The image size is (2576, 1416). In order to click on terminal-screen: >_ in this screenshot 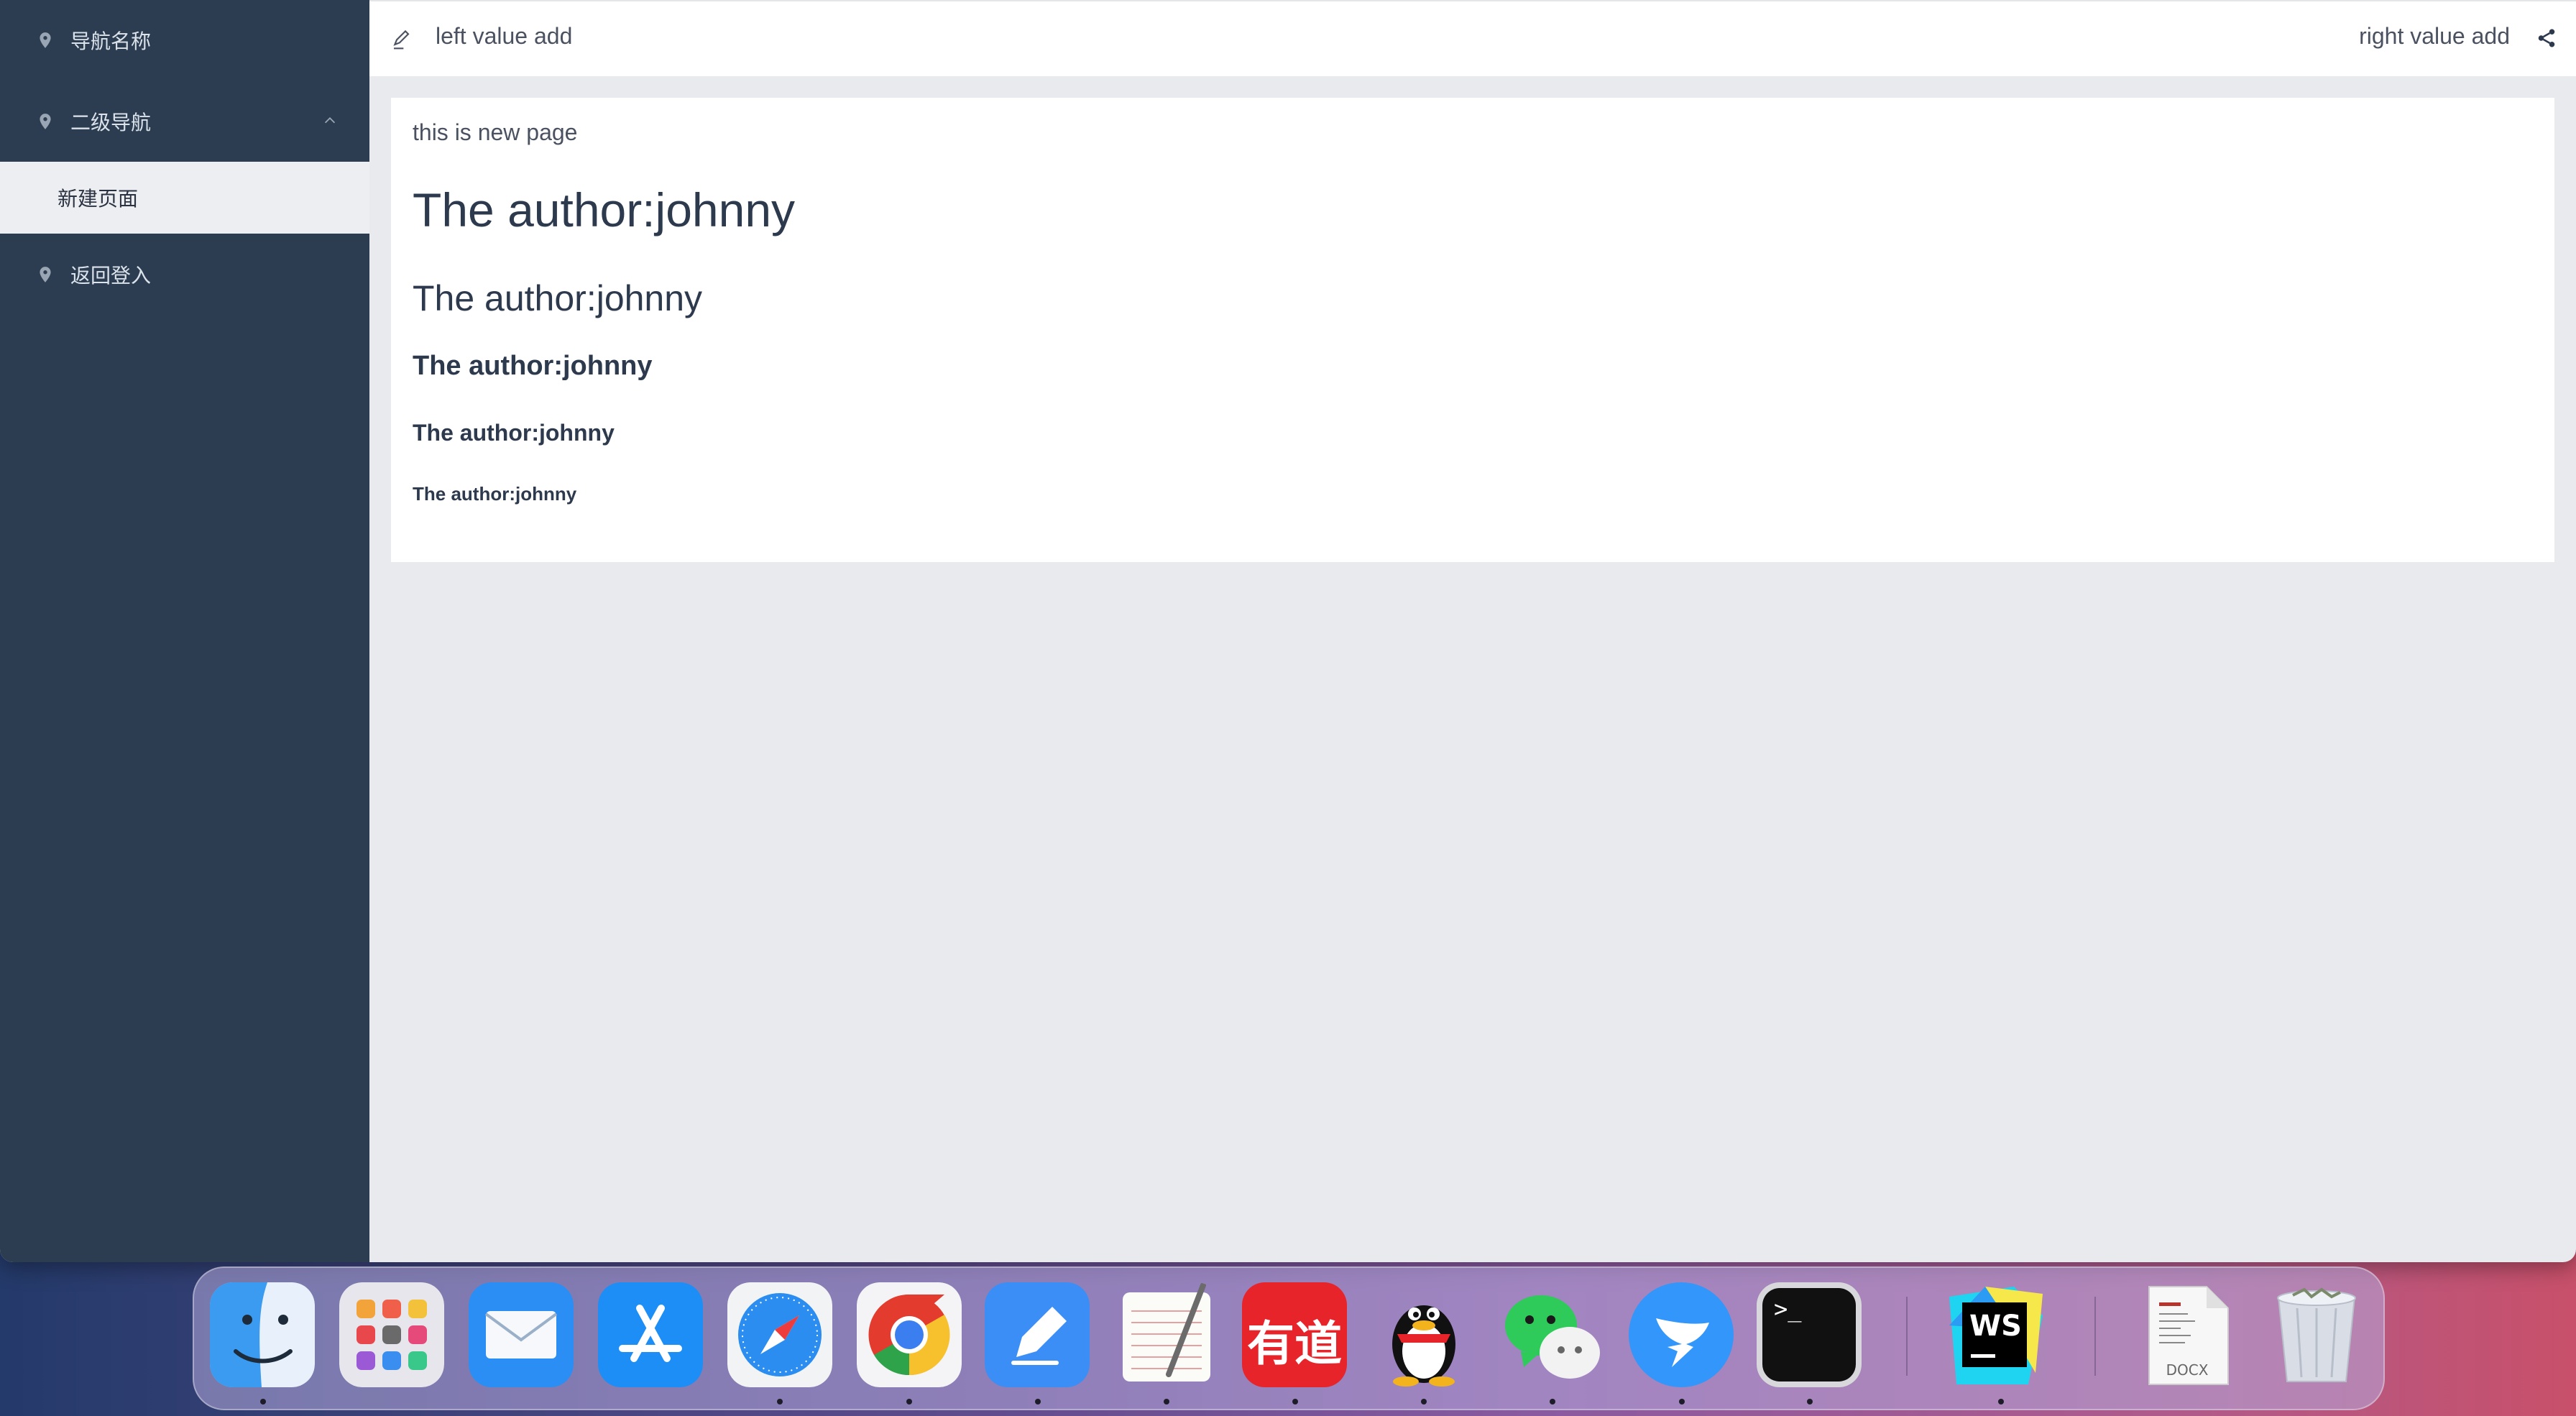, I will do `click(1809, 1334)`.